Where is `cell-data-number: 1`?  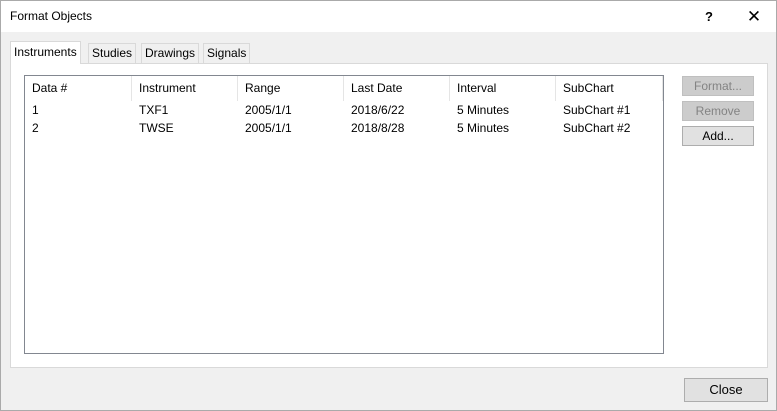 cell-data-number: 1 is located at coordinates (35, 110).